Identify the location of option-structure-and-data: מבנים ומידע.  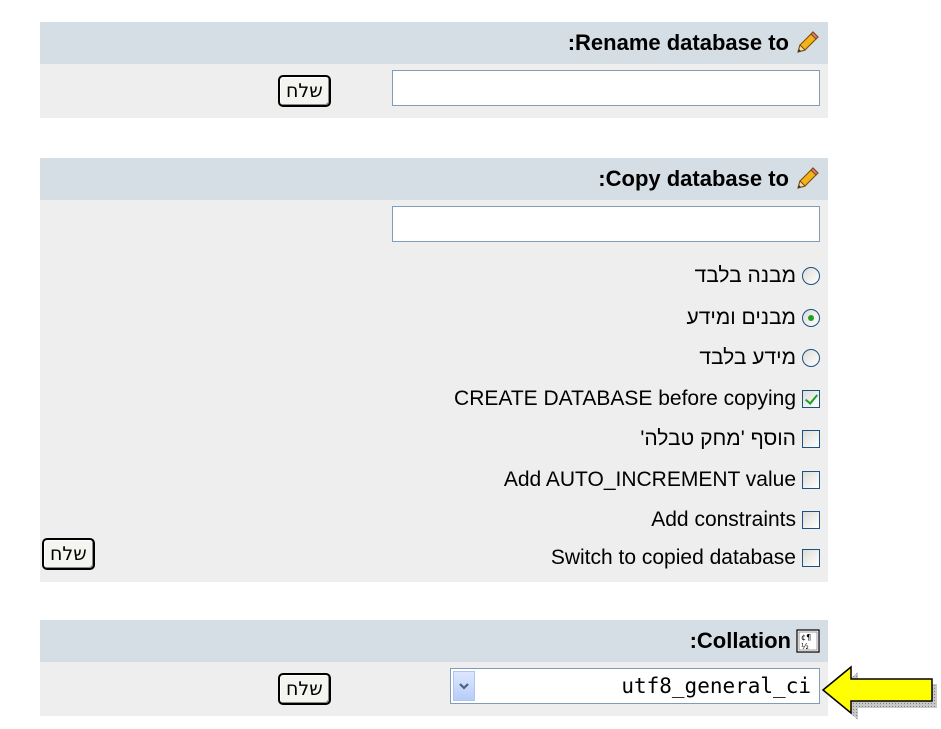
(753, 318).